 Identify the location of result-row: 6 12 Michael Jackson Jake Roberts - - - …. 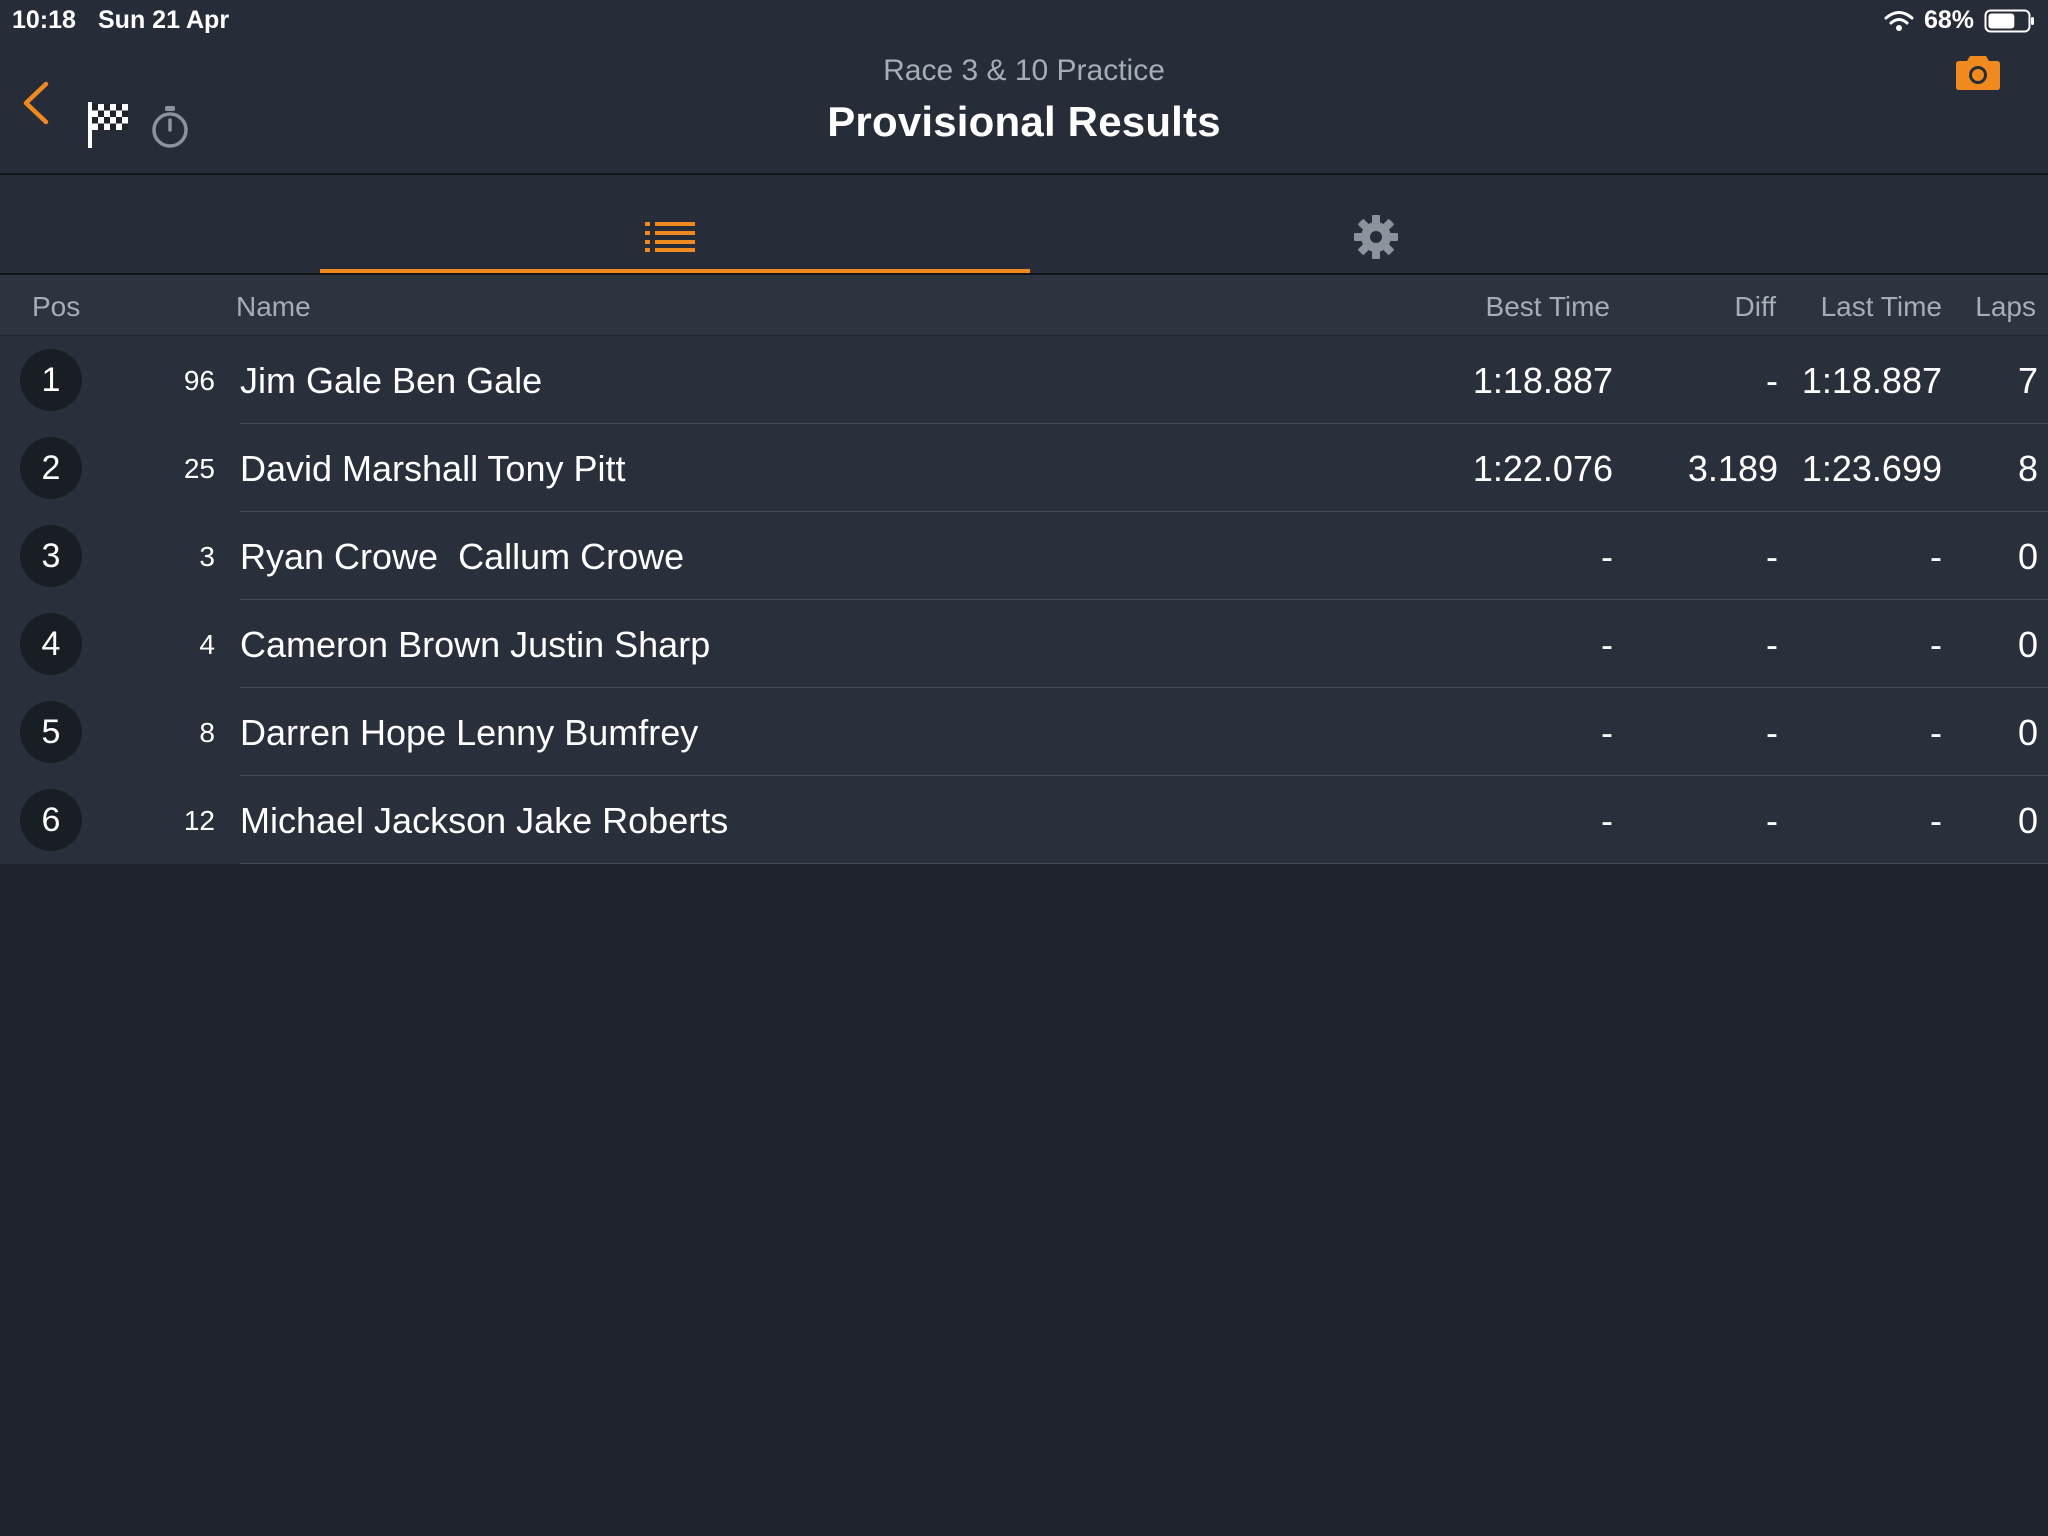
(1024, 820).